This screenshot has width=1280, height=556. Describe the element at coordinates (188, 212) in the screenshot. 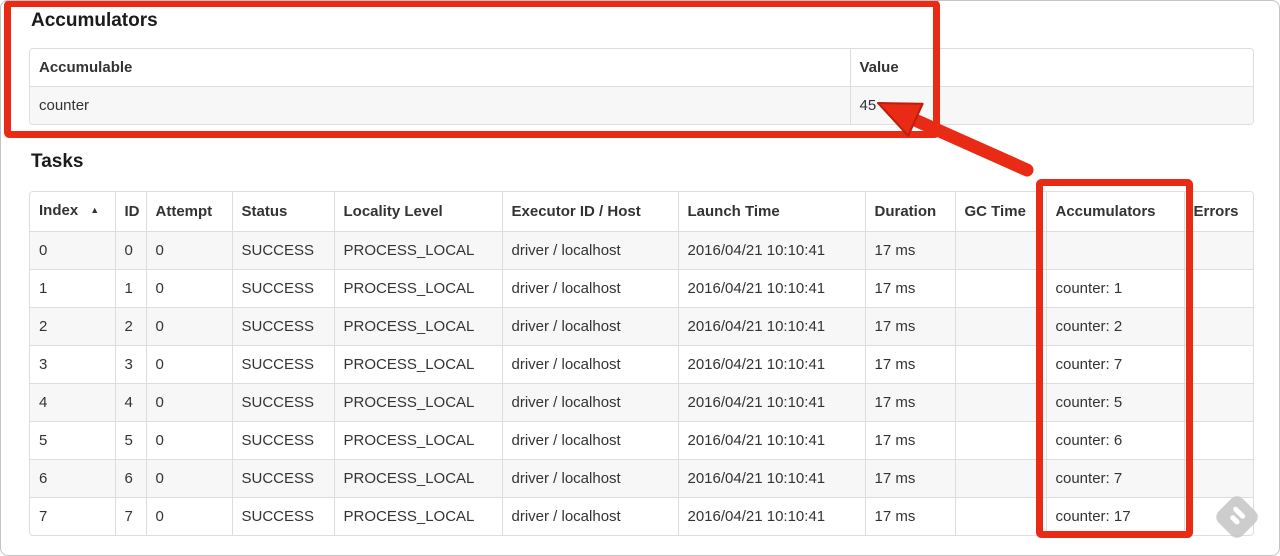

I see `column-header-attempt: Attempt` at that location.